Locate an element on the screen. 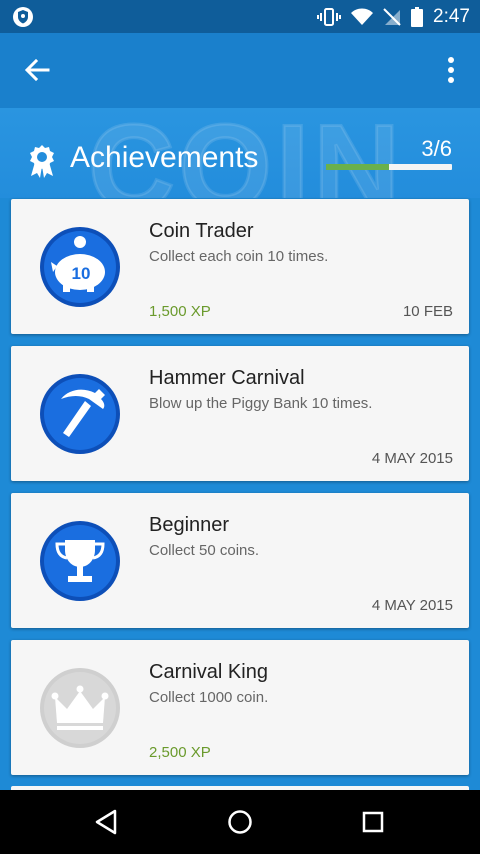  nav-home-button is located at coordinates (240, 822).